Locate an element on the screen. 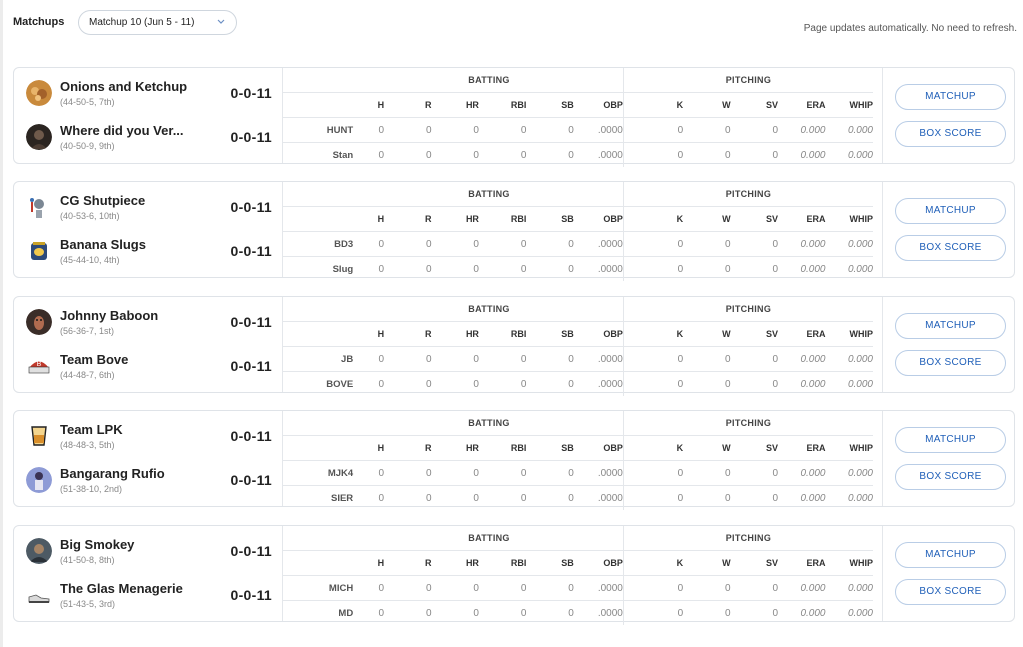  stat-row: MICH 0 0 0 0 0.0000 0 0 0 0.000 0.000 is located at coordinates (578, 588).